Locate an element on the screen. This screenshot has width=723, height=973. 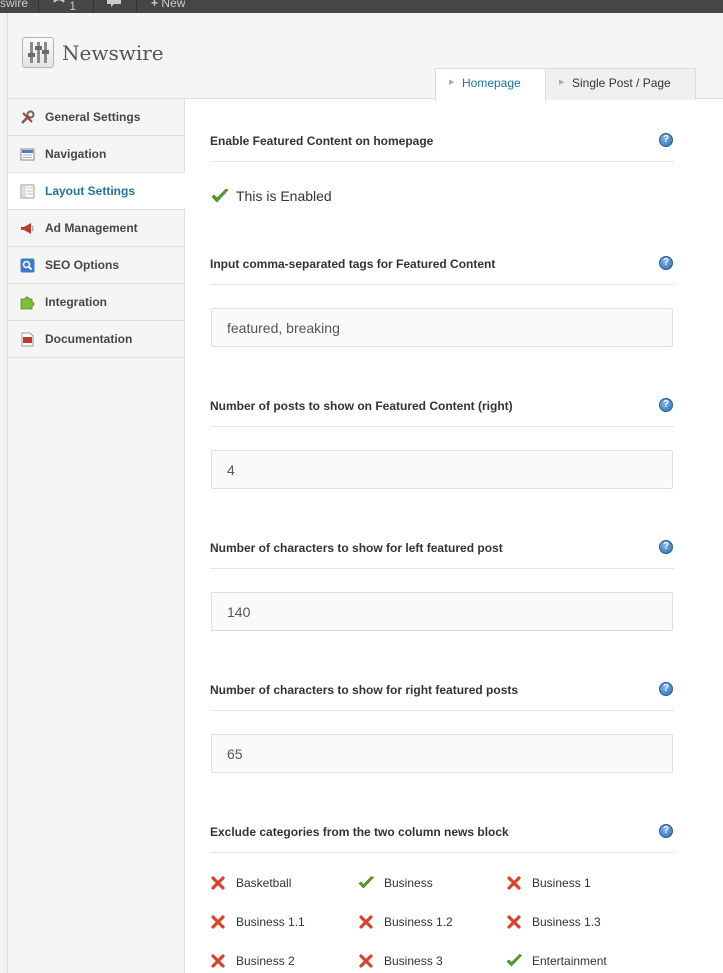
sidebar-item-label: Integration is located at coordinates (76, 302).